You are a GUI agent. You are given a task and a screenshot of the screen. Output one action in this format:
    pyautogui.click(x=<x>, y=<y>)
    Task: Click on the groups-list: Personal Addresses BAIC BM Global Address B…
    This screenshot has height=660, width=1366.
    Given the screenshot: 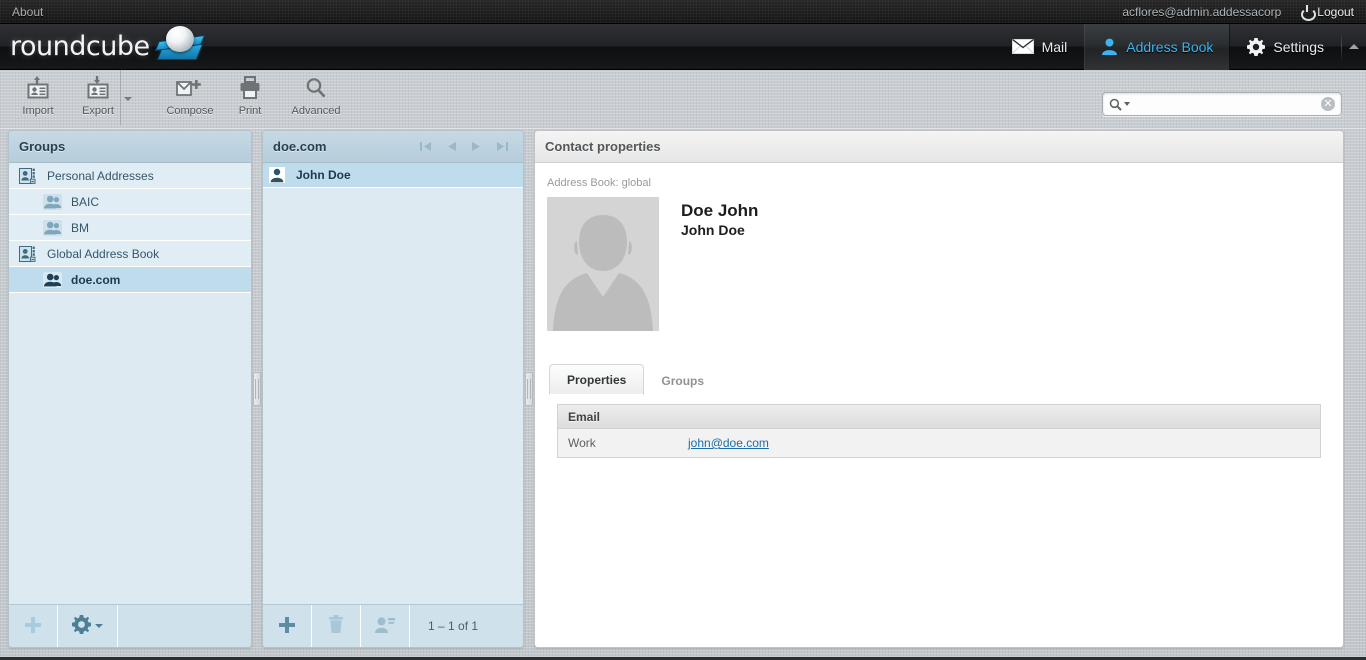 What is the action you would take?
    pyautogui.click(x=130, y=383)
    